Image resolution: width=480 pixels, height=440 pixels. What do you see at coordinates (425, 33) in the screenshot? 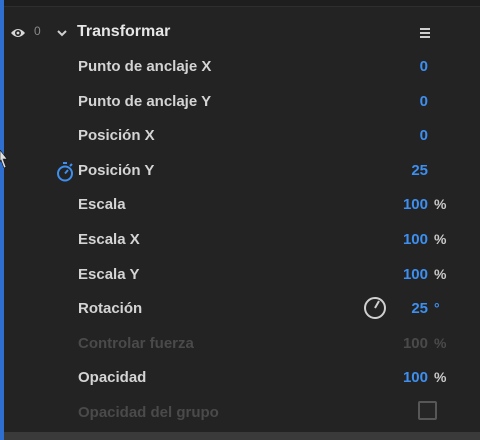
I see `menu-icon` at bounding box center [425, 33].